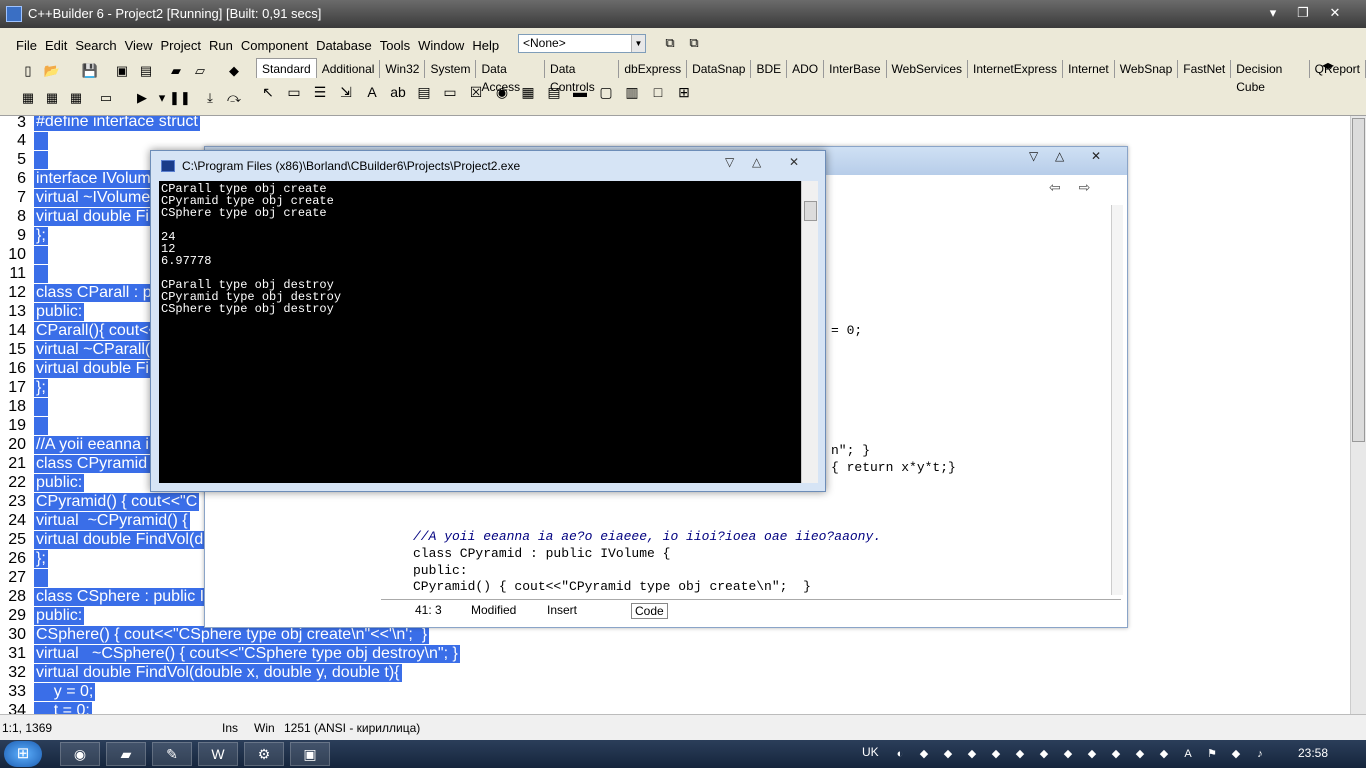  I want to click on tool-taskbar-icon: ✎, so click(172, 754).